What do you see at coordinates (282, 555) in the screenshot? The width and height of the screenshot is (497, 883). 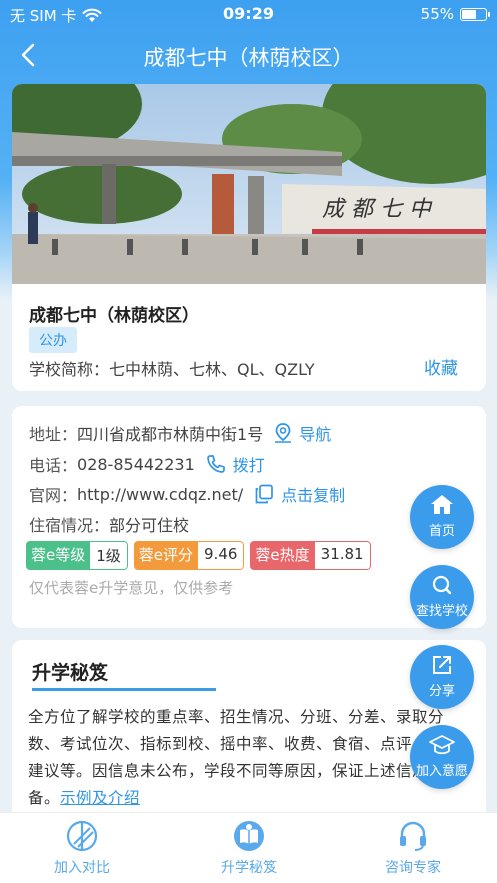 I see `rating-heat-key: 蓉e热度` at bounding box center [282, 555].